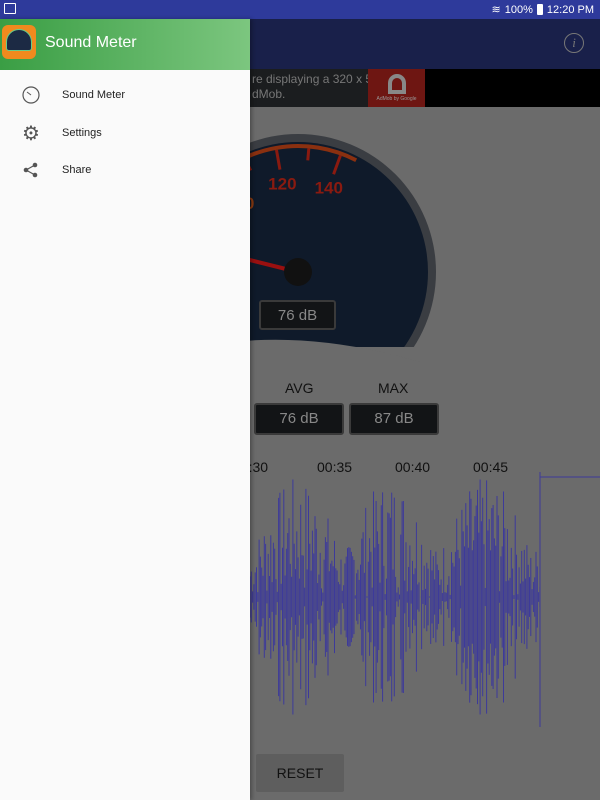 The width and height of the screenshot is (600, 800). Describe the element at coordinates (297, 315) in the screenshot. I see `current-db-display: 76 dB` at that location.